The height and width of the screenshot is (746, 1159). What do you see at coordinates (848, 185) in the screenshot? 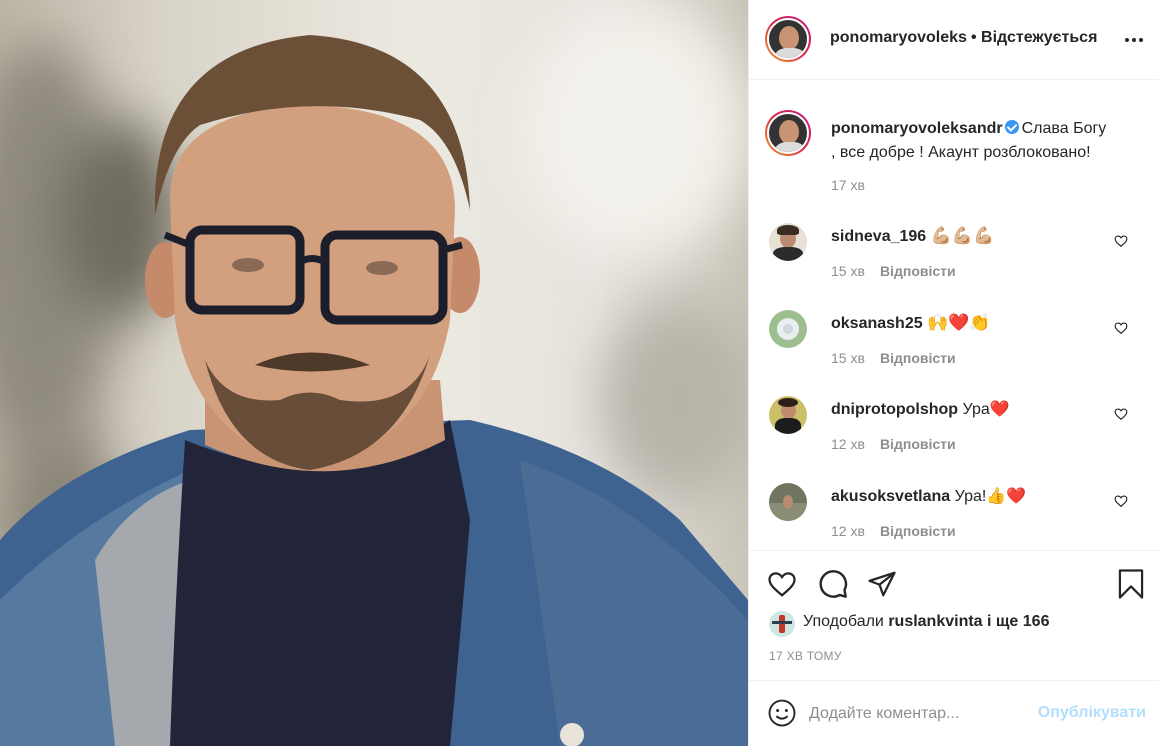
I see `caption-time: 17 хв` at bounding box center [848, 185].